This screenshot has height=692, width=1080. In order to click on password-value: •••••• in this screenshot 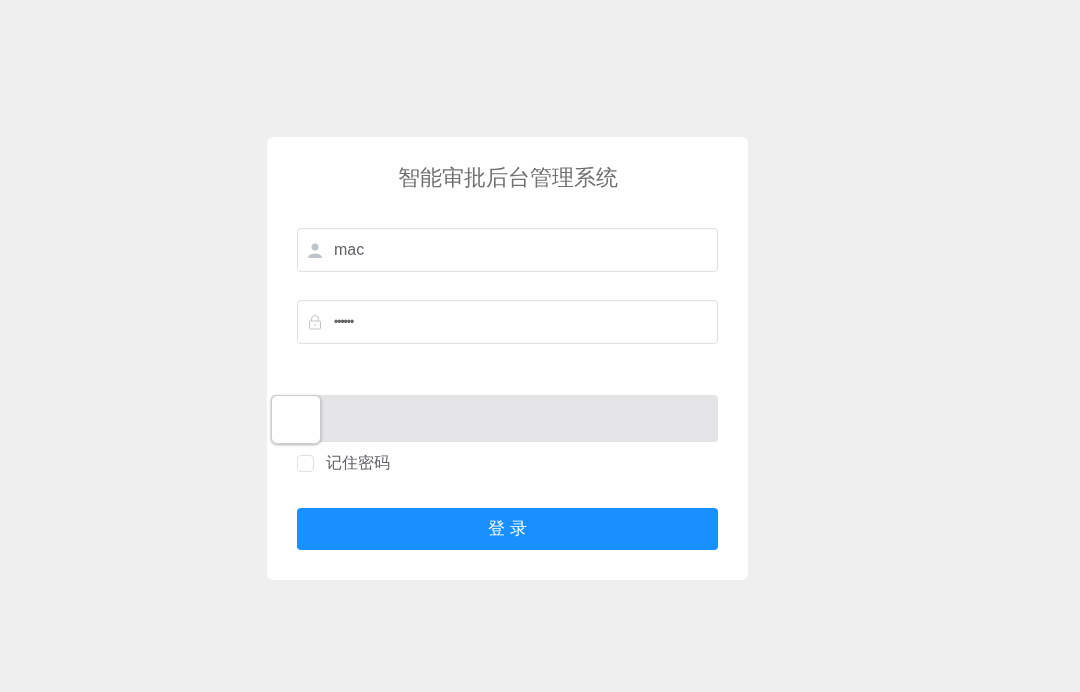, I will do `click(344, 322)`.